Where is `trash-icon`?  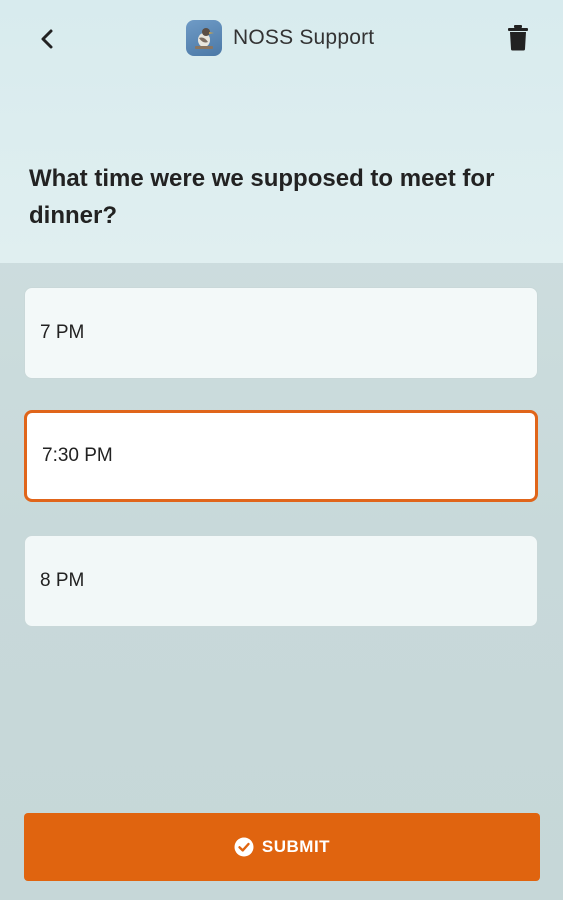 trash-icon is located at coordinates (518, 38).